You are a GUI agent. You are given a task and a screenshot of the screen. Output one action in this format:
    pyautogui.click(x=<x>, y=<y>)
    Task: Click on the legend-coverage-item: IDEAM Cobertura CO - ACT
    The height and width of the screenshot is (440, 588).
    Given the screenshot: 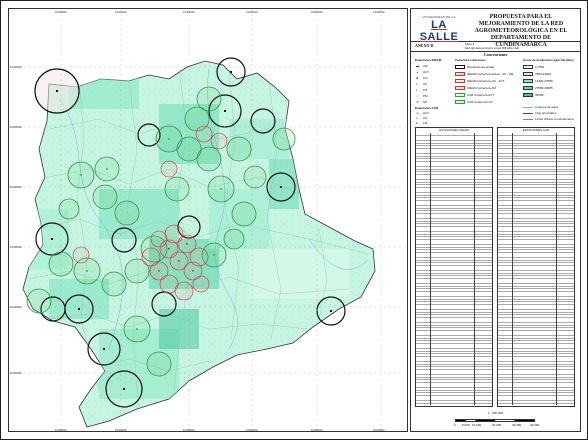 What is the action you would take?
    pyautogui.click(x=486, y=81)
    